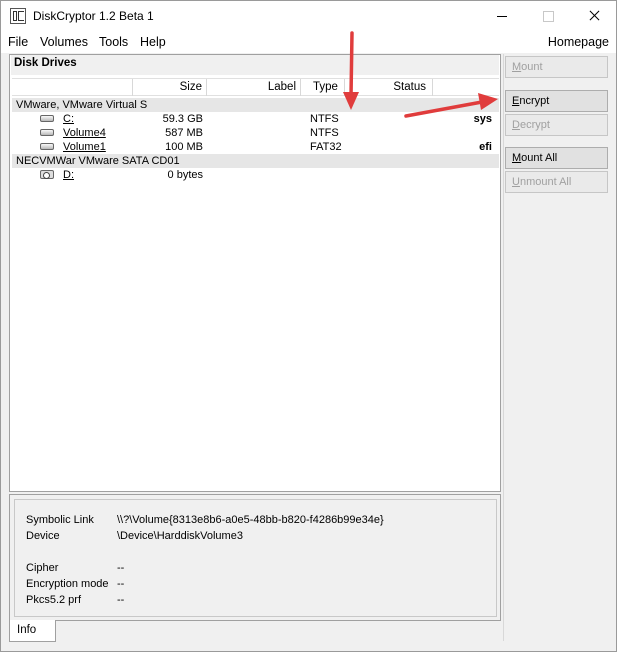  Describe the element at coordinates (255, 119) in the screenshot. I see `volume-row: C: 59.3 GB NTFS sys` at that location.